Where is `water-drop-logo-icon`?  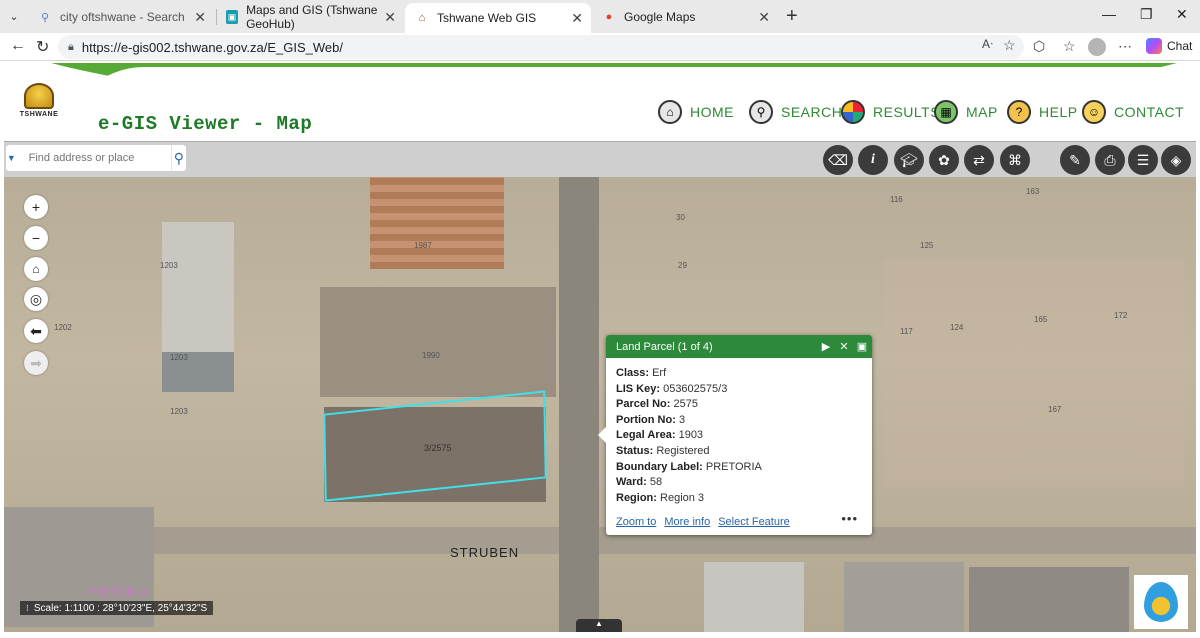 water-drop-logo-icon is located at coordinates (1161, 602).